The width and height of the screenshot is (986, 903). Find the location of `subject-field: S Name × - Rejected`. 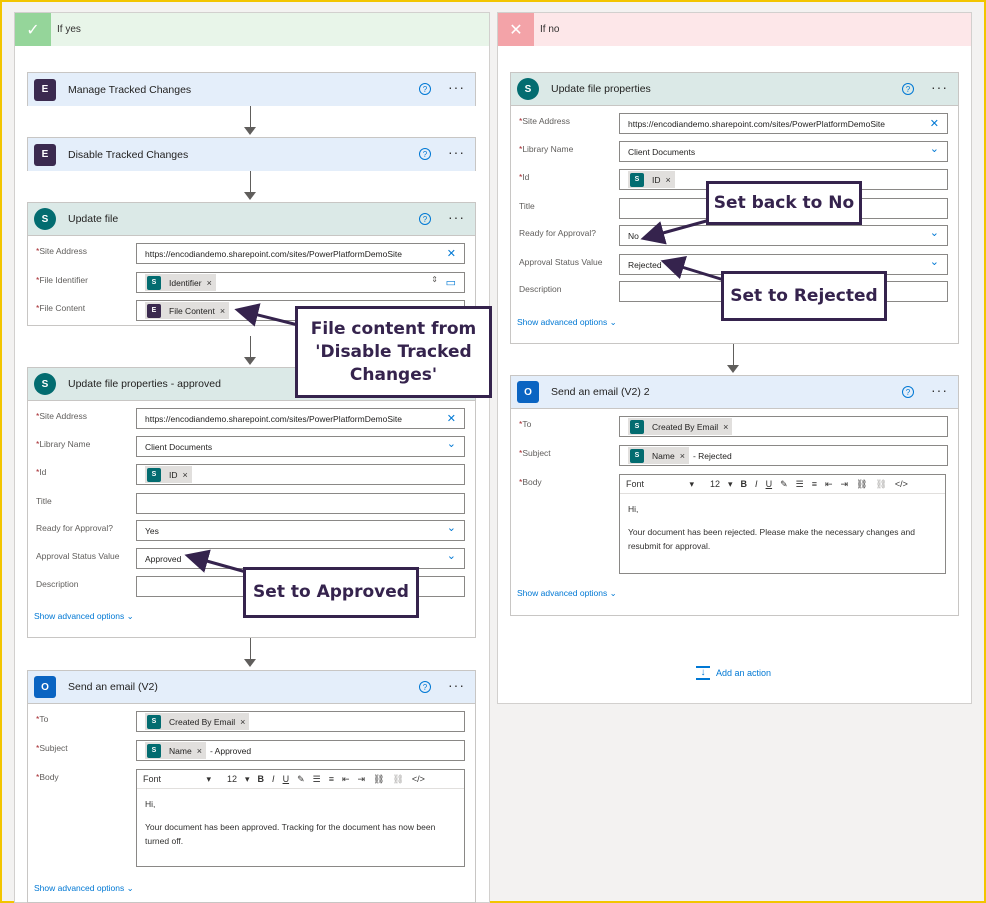

subject-field: S Name × - Rejected is located at coordinates (783, 455).